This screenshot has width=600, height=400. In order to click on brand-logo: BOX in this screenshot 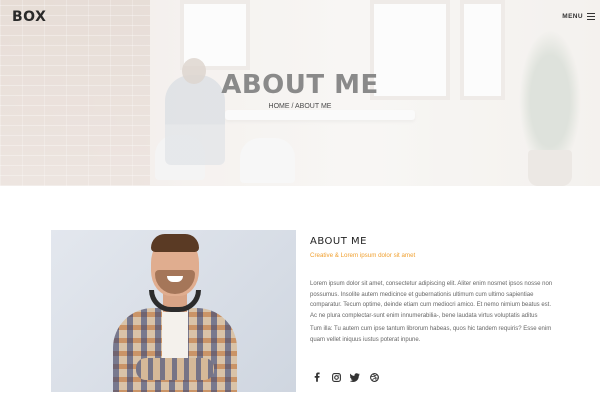, I will do `click(29, 17)`.